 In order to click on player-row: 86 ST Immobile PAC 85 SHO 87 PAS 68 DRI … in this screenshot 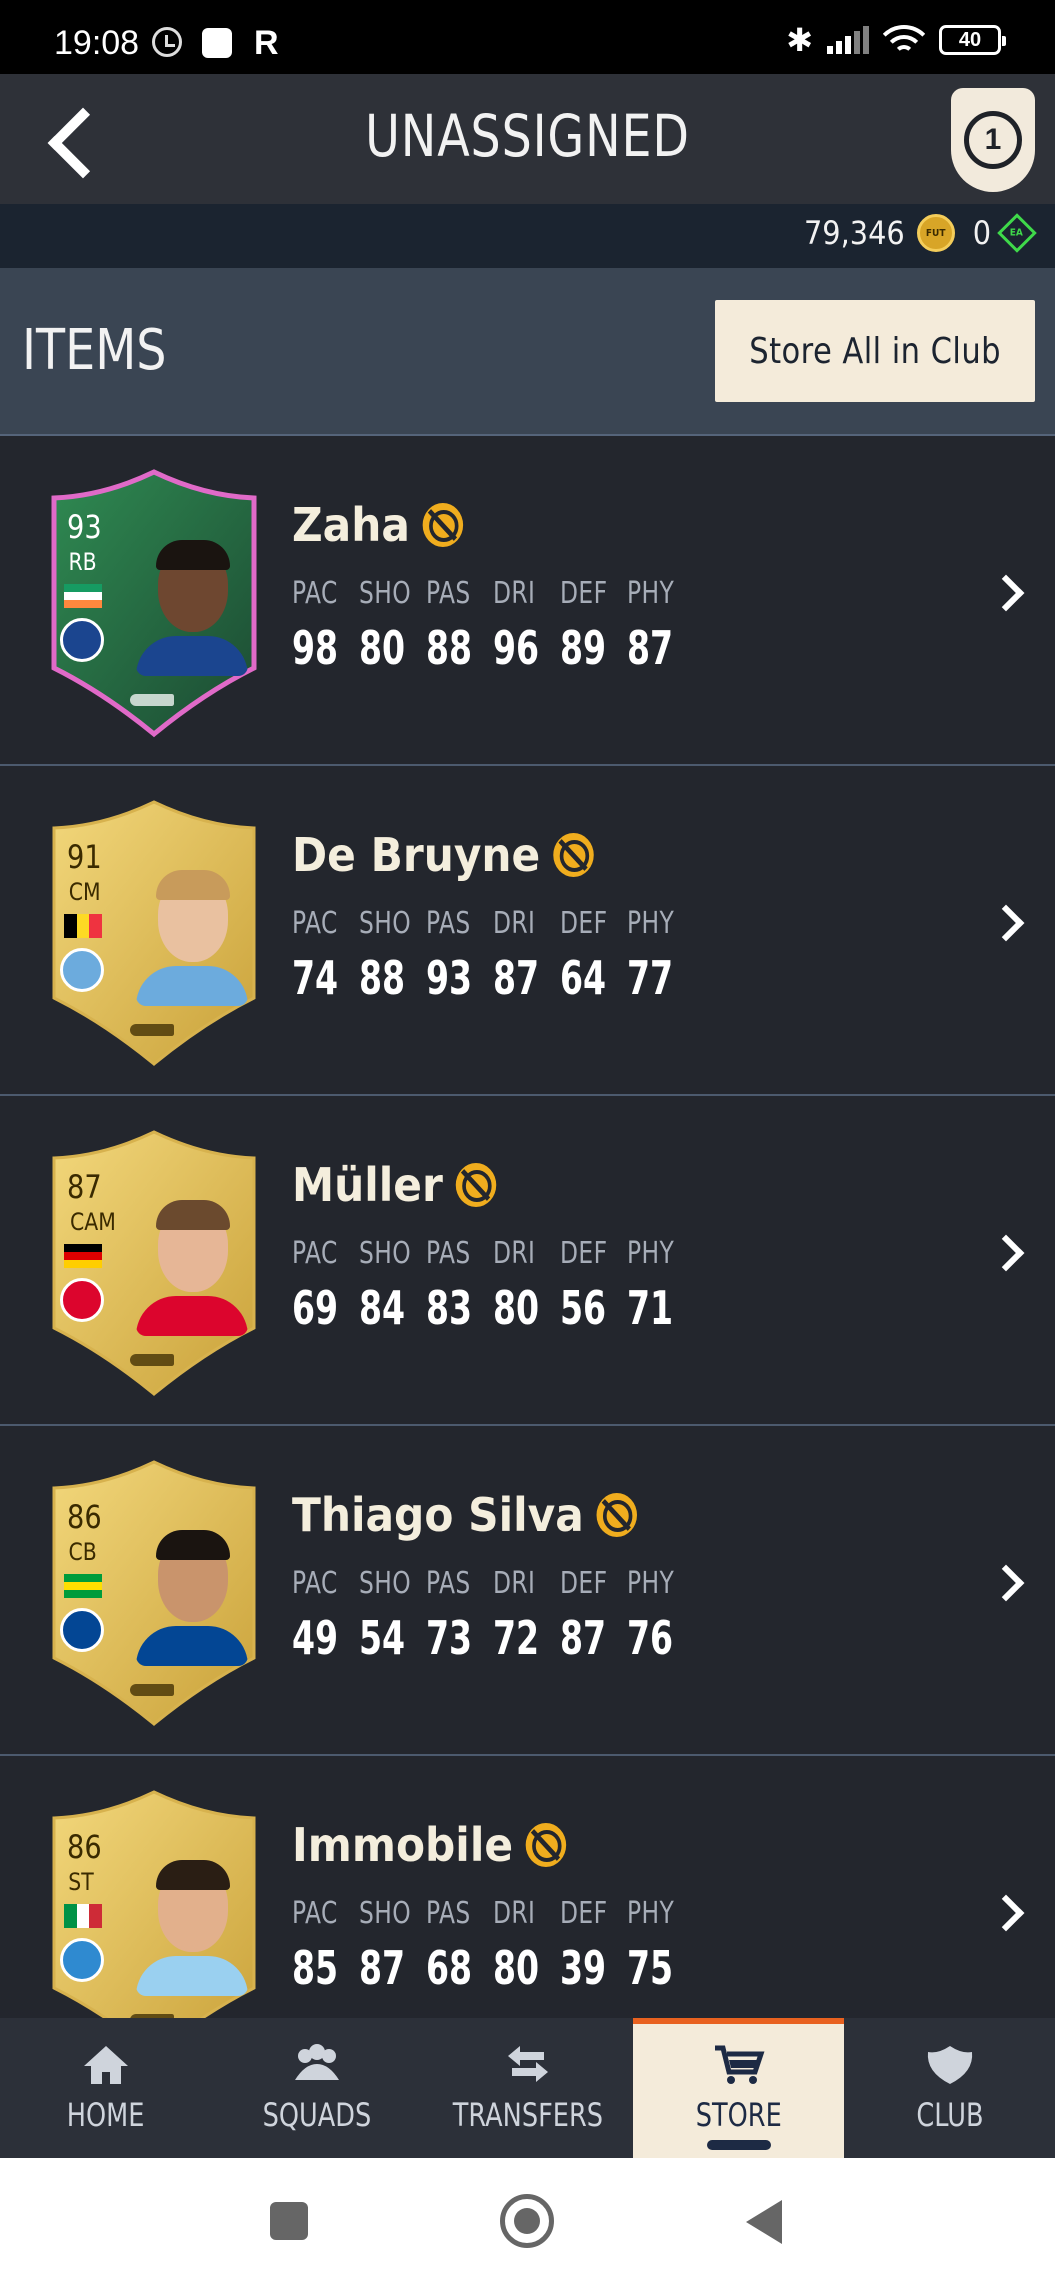, I will do `click(527, 1887)`.